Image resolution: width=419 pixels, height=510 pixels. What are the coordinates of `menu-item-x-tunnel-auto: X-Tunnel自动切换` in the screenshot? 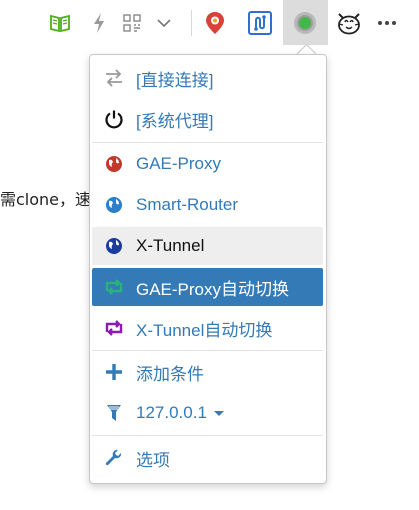 It's located at (207, 328).